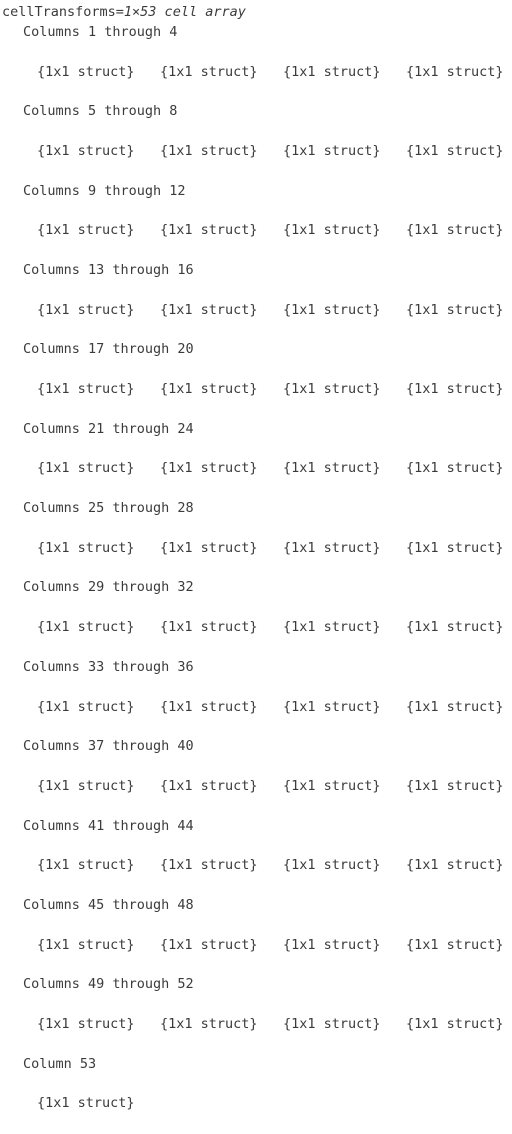 The width and height of the screenshot is (512, 1134). What do you see at coordinates (108, 269) in the screenshot?
I see `column-range-heading: Columns 13 through 16` at bounding box center [108, 269].